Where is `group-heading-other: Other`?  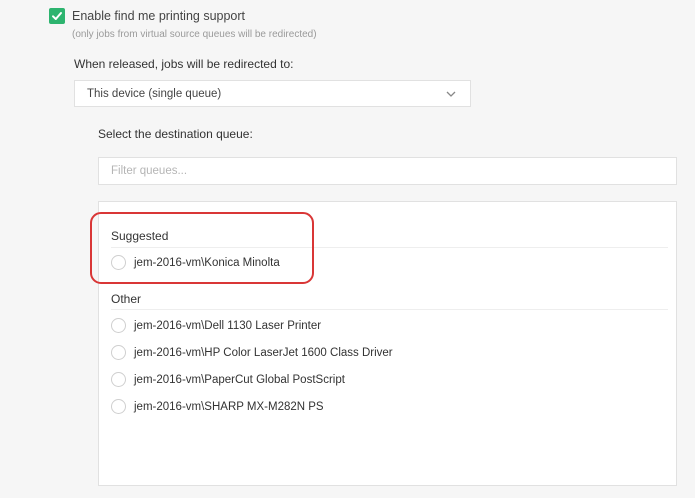
group-heading-other: Other is located at coordinates (126, 299).